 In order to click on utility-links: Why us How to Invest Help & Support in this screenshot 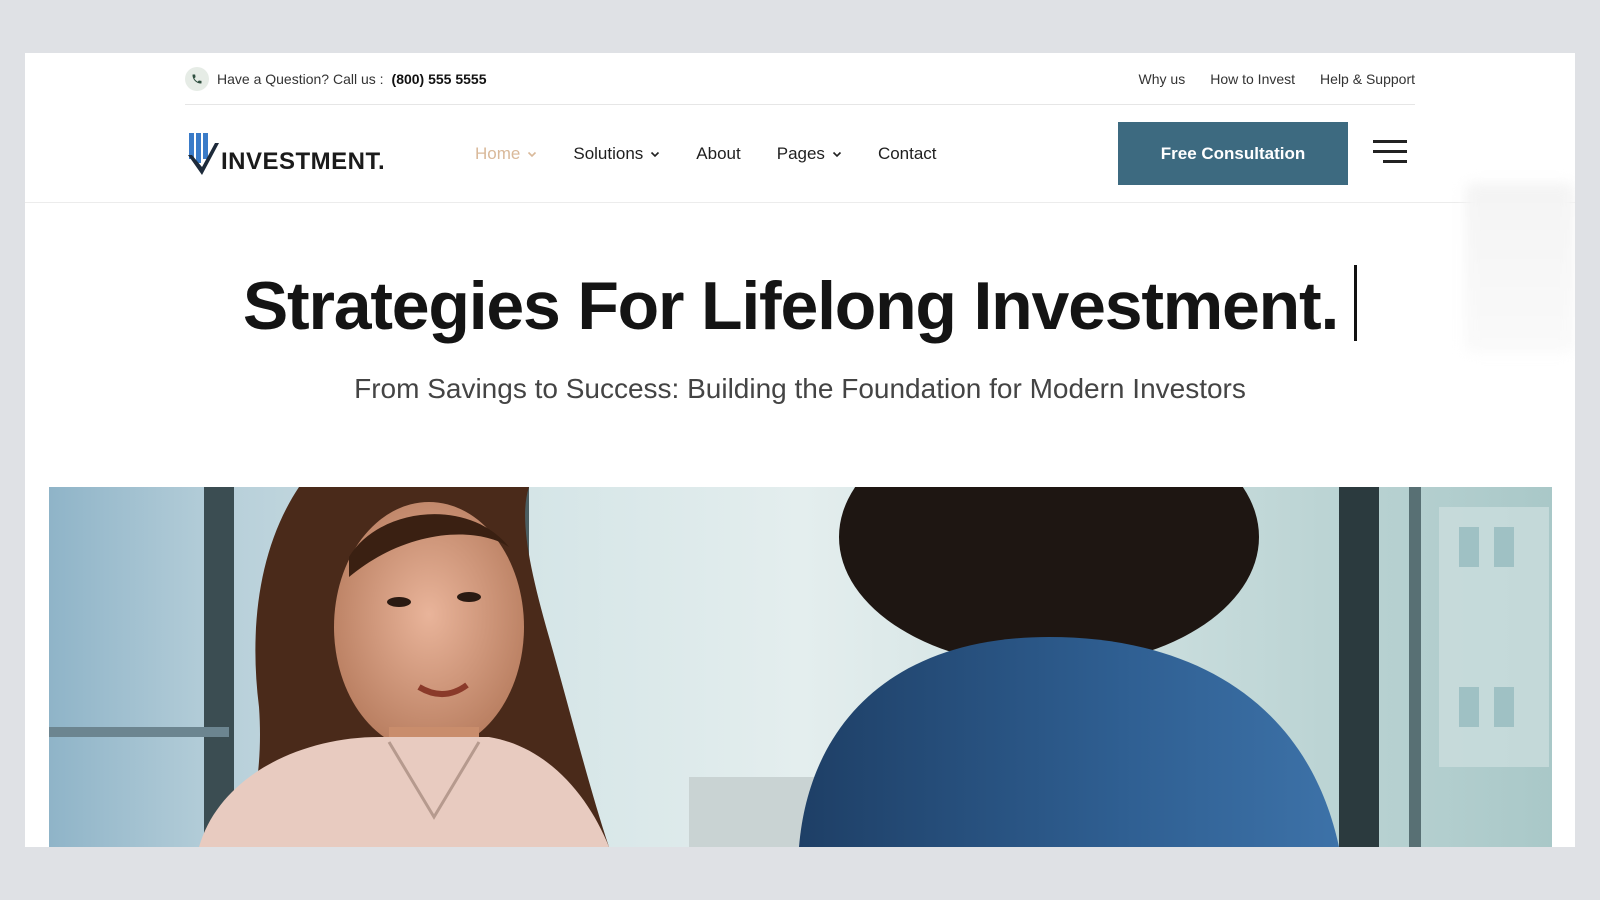, I will do `click(1277, 79)`.